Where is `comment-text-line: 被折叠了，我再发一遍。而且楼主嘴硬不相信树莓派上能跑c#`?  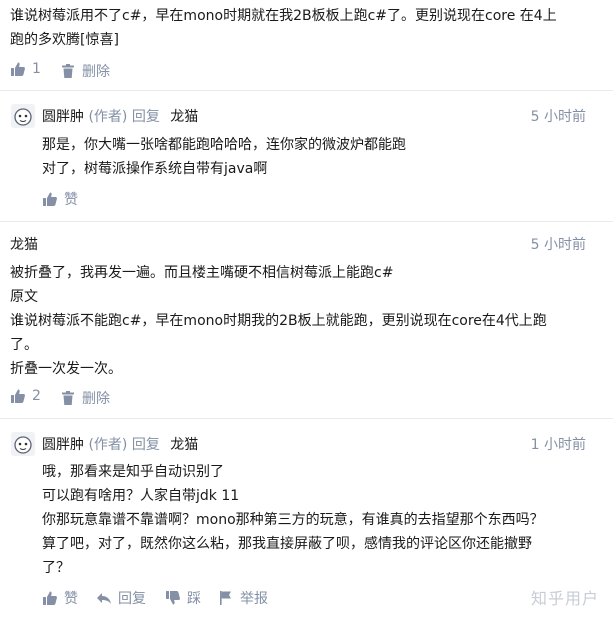
comment-text-line: 被折叠了，我再发一遍。而且楼主嘴硬不相信树莓派上能跑c# is located at coordinates (202, 273).